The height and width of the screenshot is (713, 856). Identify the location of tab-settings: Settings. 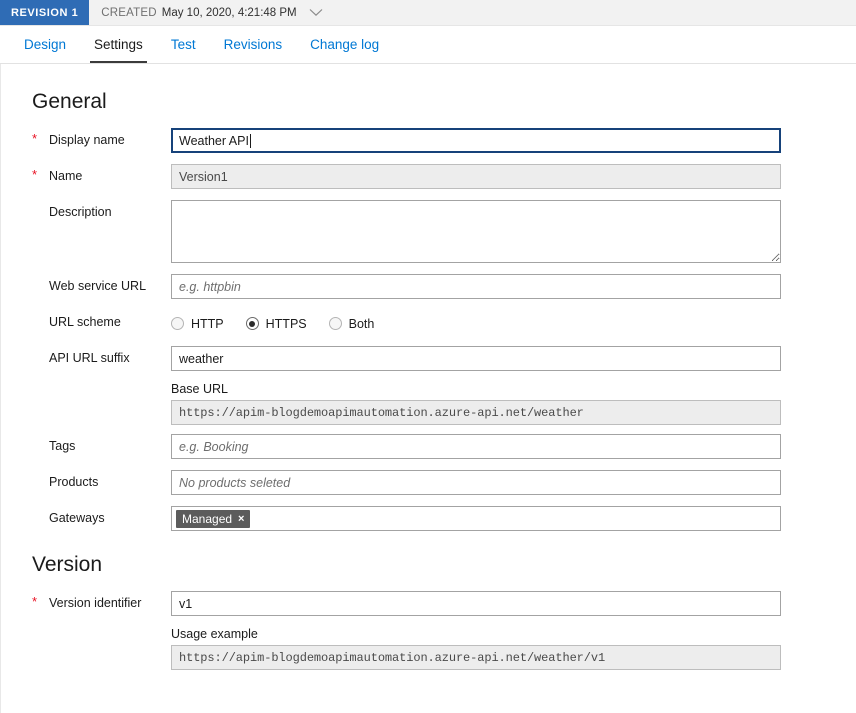
(118, 44).